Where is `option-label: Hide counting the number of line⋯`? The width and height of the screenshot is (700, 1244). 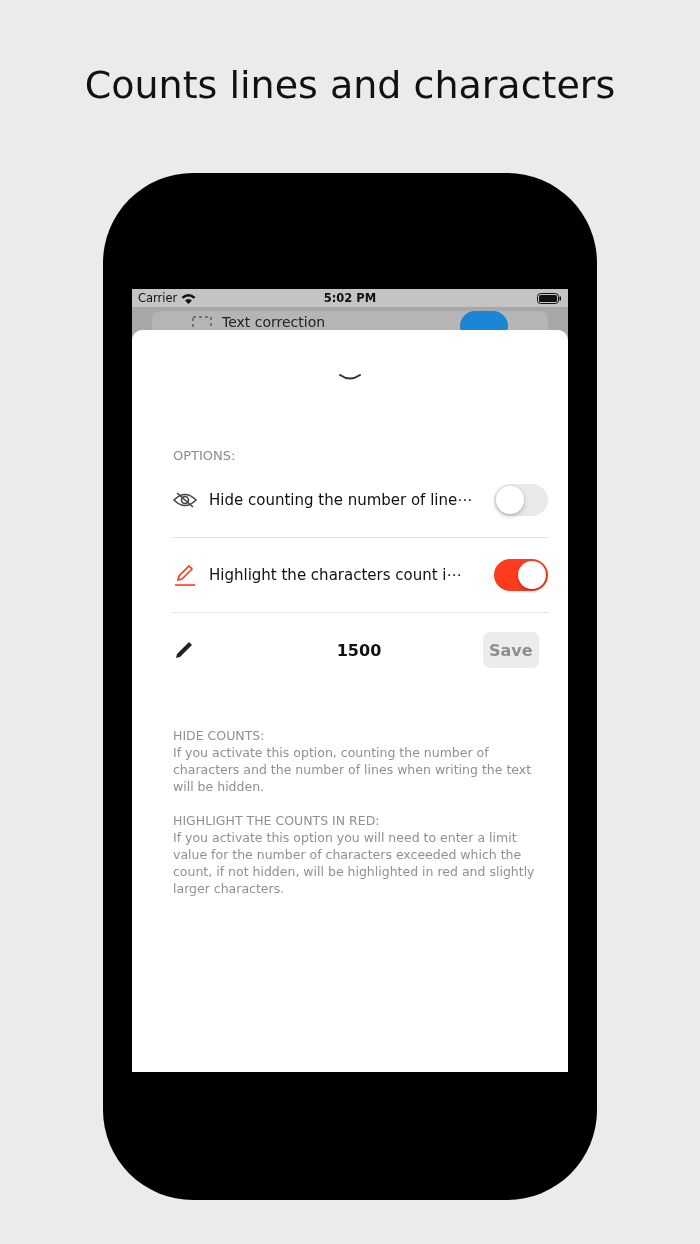 option-label: Hide counting the number of line⋯ is located at coordinates (341, 500).